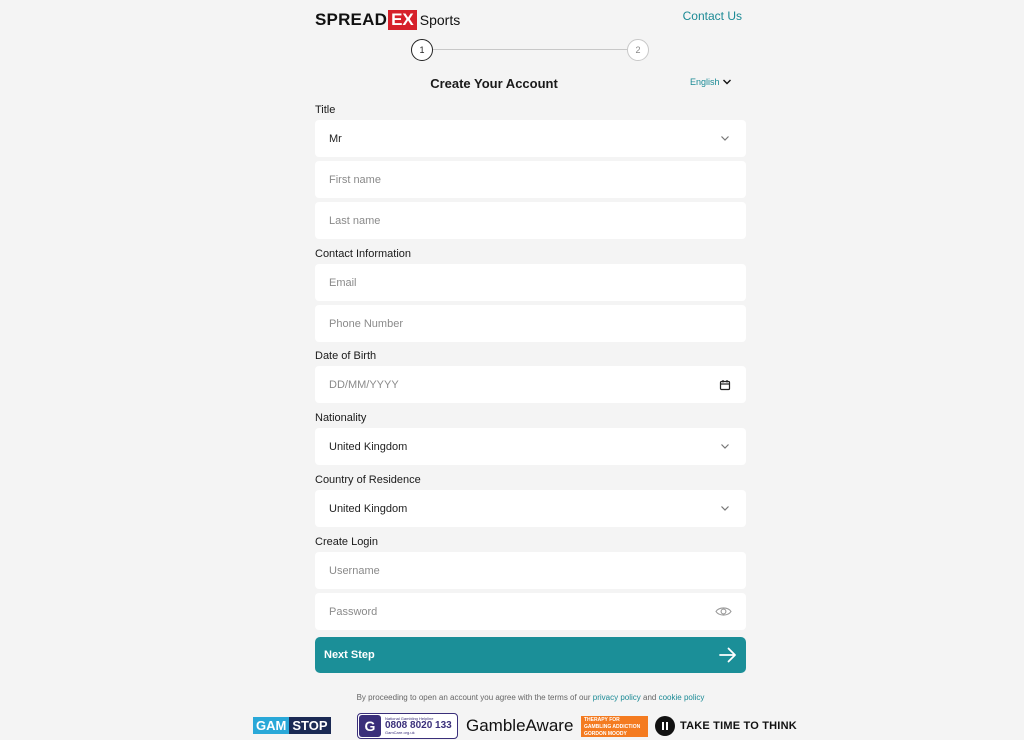 The height and width of the screenshot is (740, 1024). I want to click on progress-stepper: 1 2, so click(530, 50).